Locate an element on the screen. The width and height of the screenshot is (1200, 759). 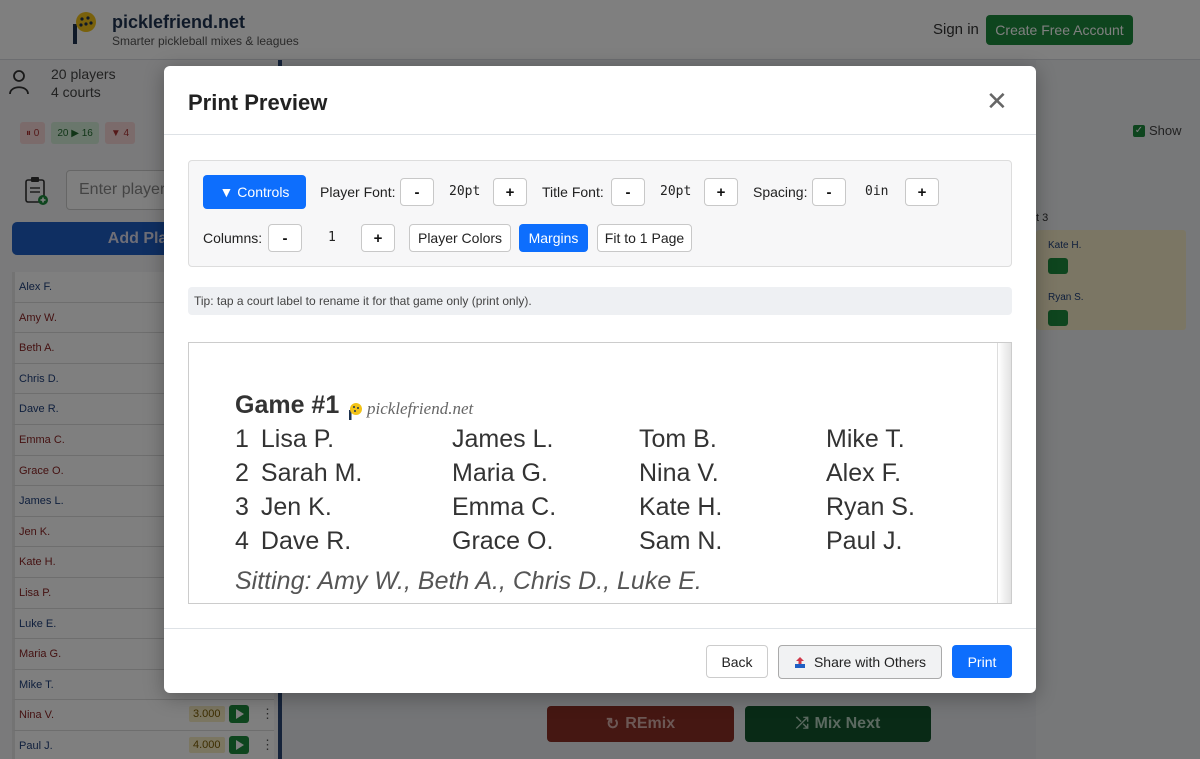
game-site-label: picklefriend.net is located at coordinates (420, 408).